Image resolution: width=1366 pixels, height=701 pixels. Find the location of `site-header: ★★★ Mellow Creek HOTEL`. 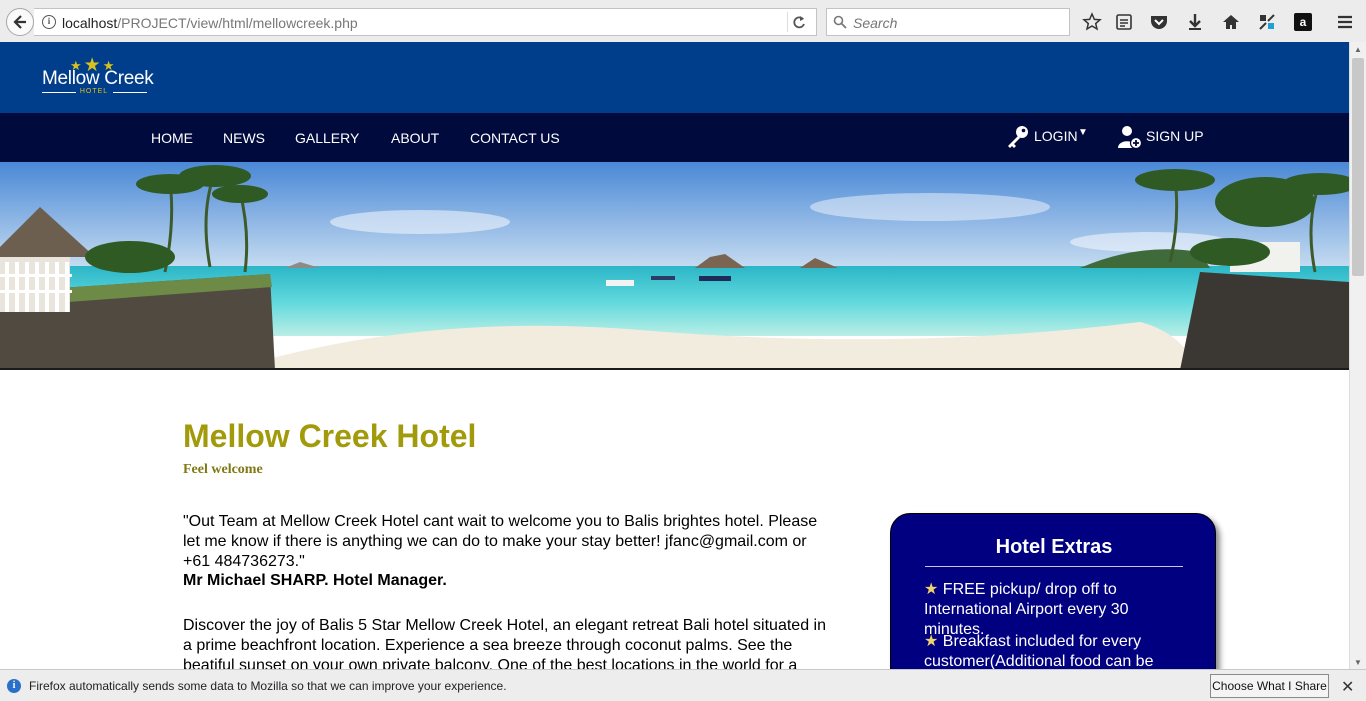

site-header: ★★★ Mellow Creek HOTEL is located at coordinates (674, 77).